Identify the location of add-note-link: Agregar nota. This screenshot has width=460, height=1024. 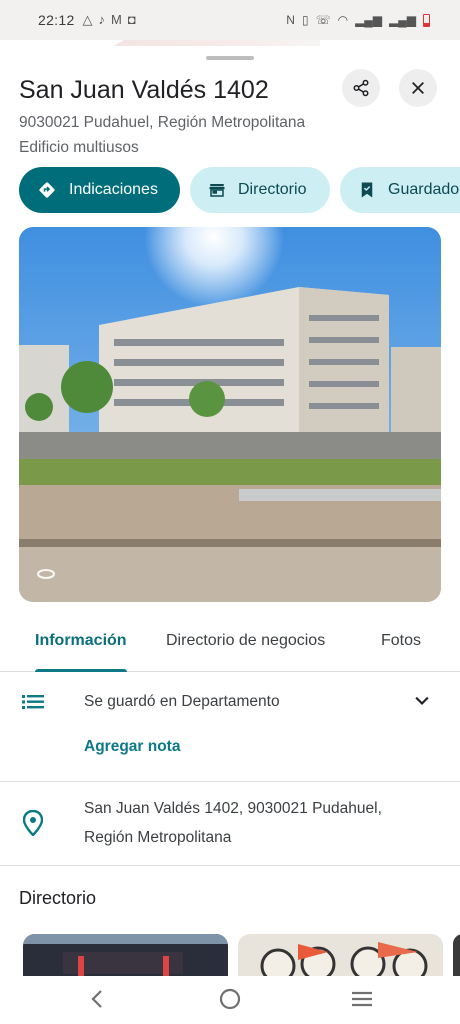
(132, 747).